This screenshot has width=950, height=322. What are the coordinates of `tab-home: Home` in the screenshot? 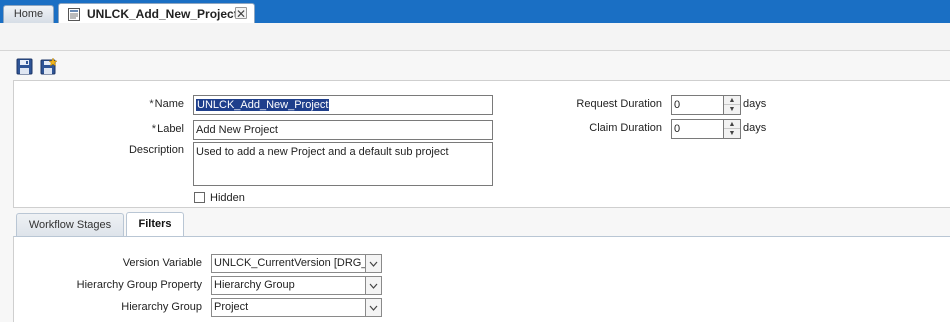 It's located at (28, 14).